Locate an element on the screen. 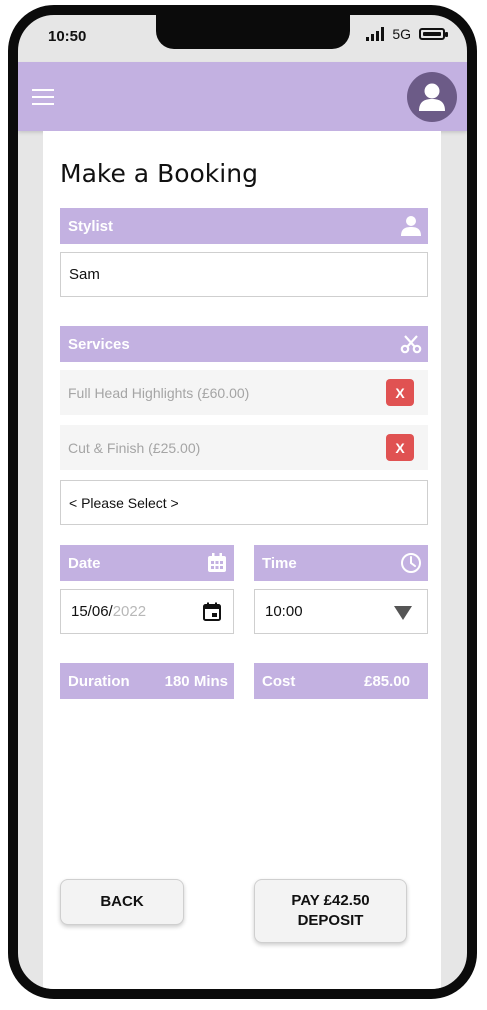  service-item: Full Head Highlights (£60.00) X is located at coordinates (244, 392).